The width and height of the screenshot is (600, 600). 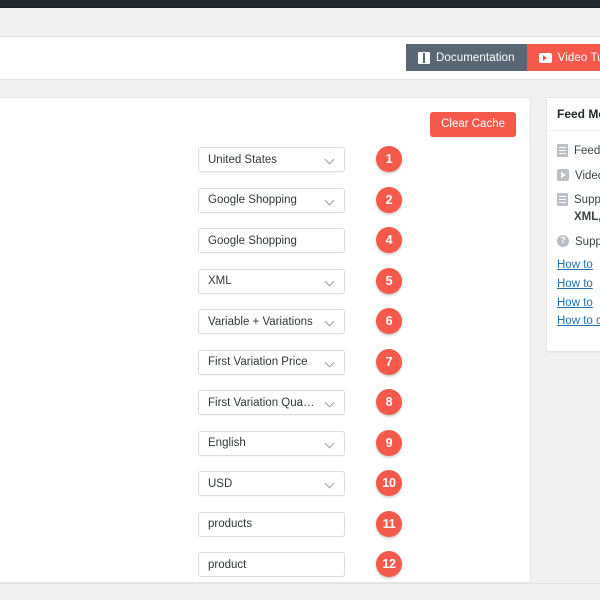 I want to click on settings-row: products 11, so click(x=266, y=531).